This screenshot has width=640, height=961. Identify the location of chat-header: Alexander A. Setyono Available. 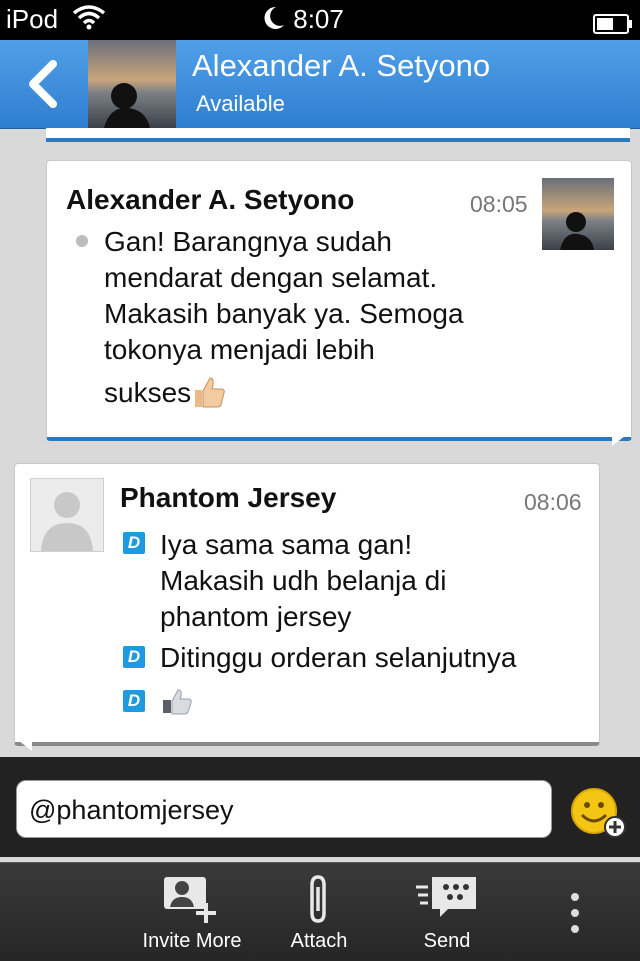
(320, 84).